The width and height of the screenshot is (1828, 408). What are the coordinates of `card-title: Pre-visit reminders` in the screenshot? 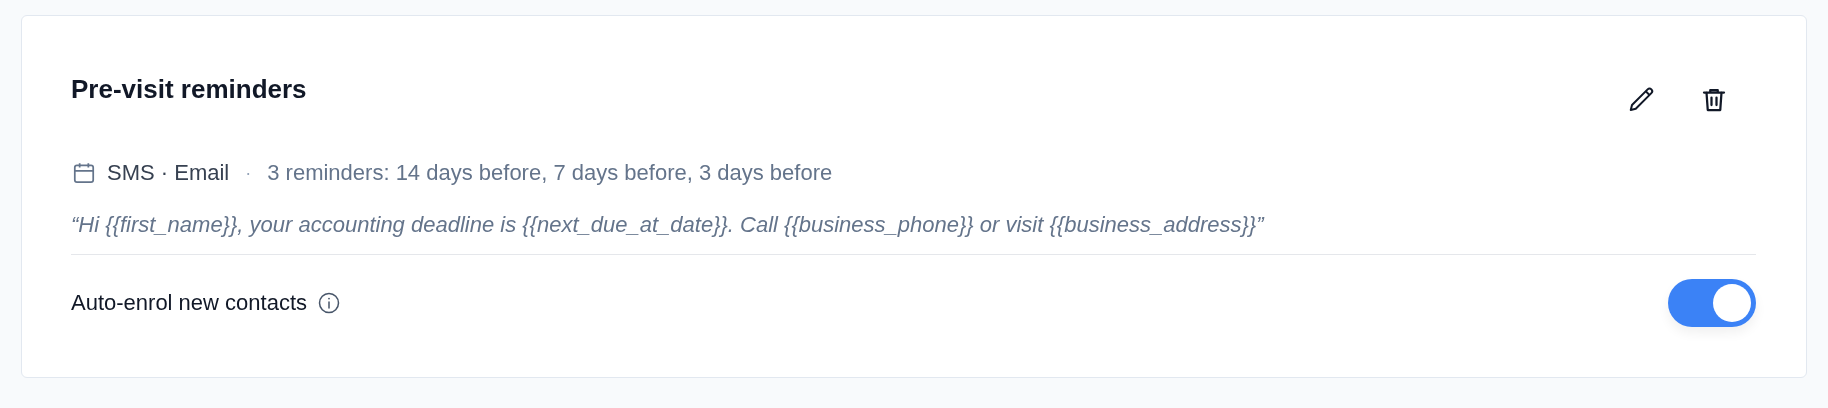 It's located at (189, 89).